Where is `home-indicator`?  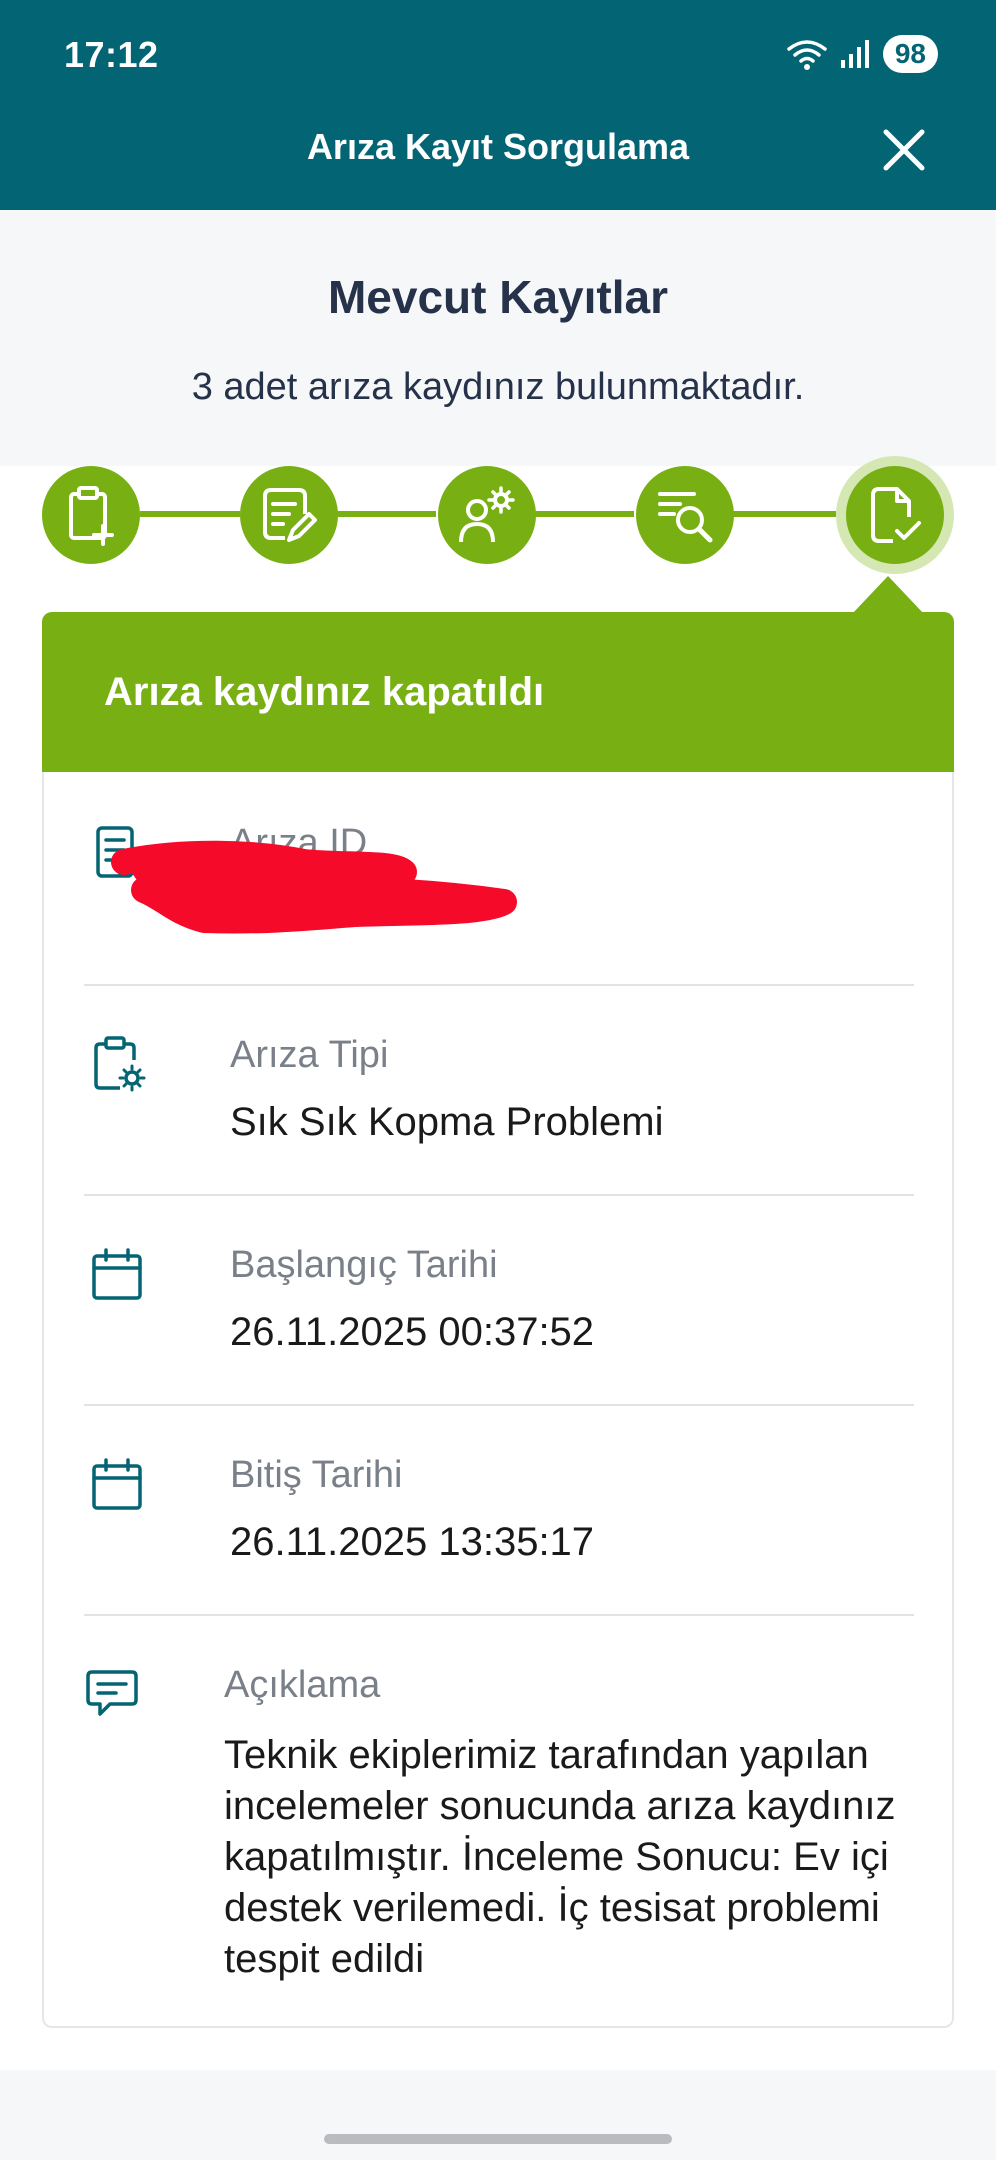 home-indicator is located at coordinates (498, 2139).